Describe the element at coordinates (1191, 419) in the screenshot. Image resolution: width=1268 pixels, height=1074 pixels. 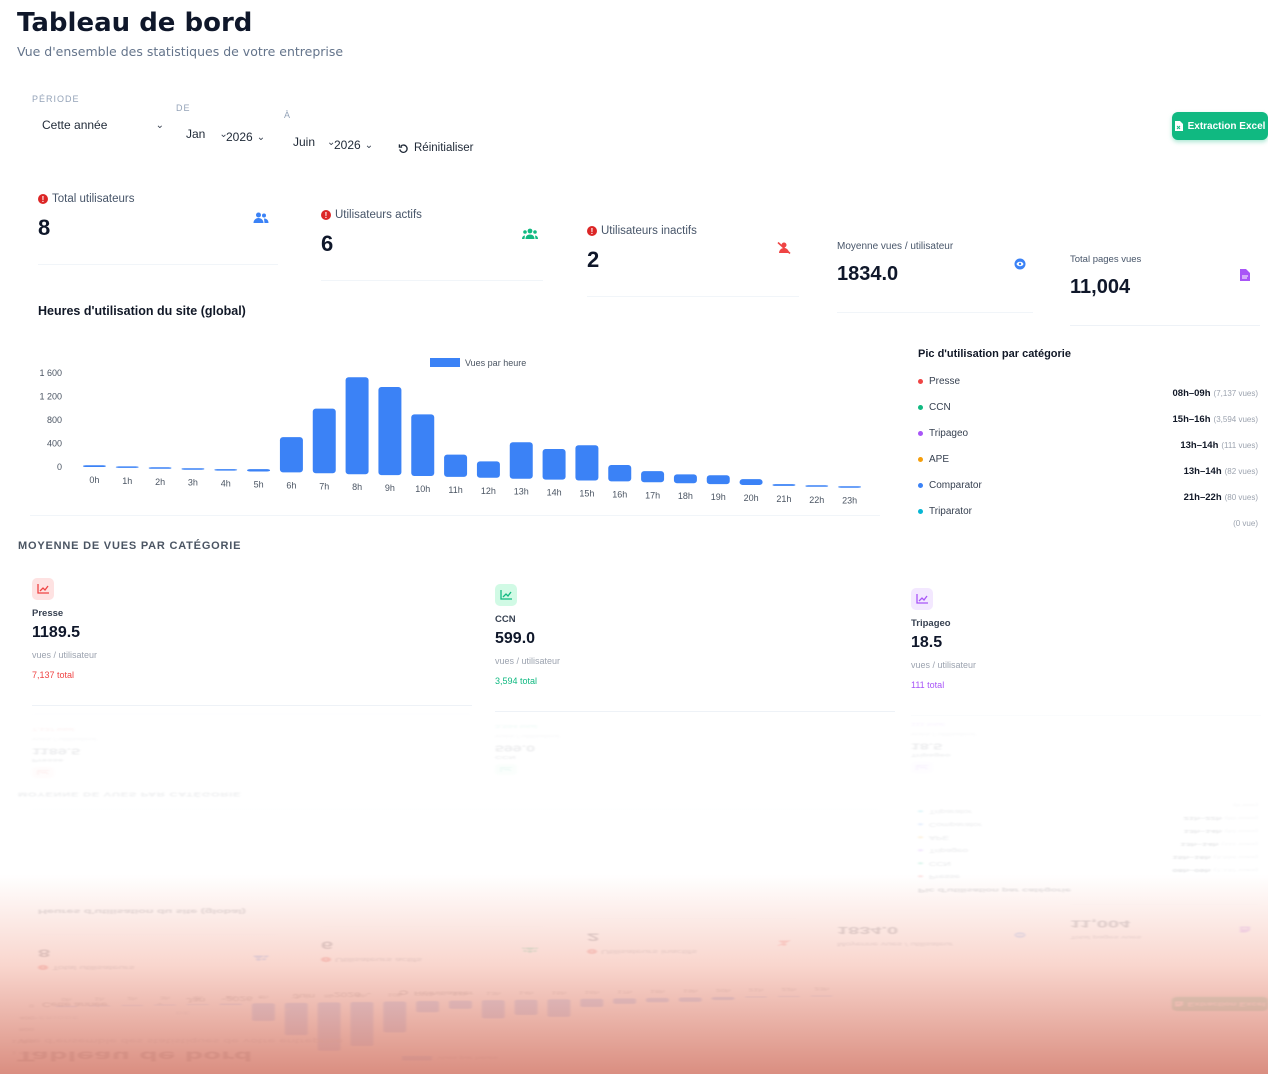
I see `peak-range: 15h–16h` at that location.